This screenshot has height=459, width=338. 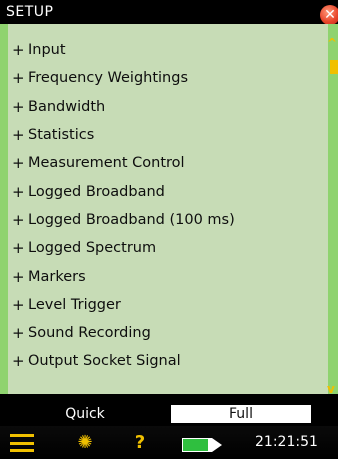 I want to click on window-title: SETUP, so click(x=30, y=12).